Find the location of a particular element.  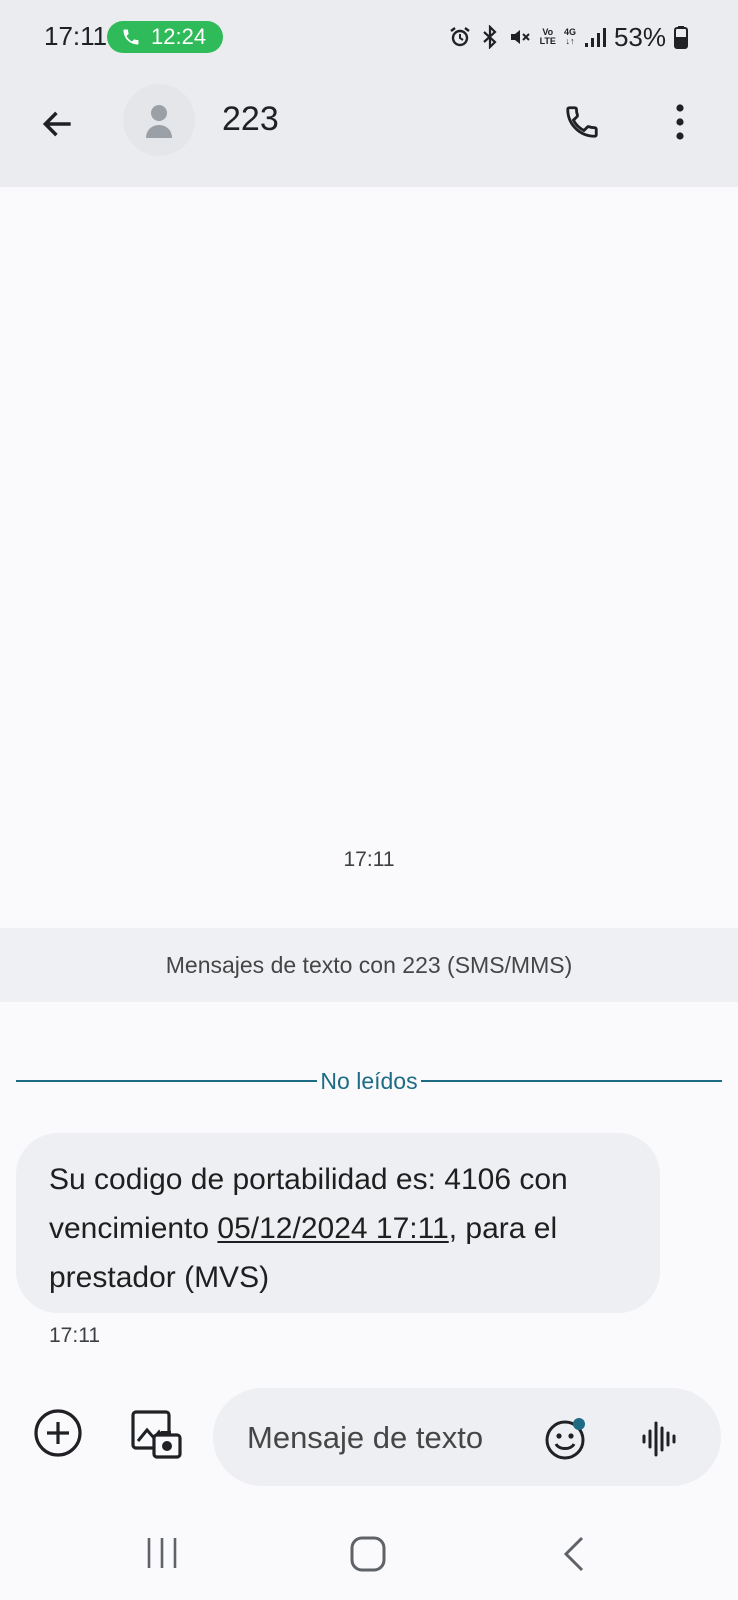

contact-avatar is located at coordinates (159, 120).